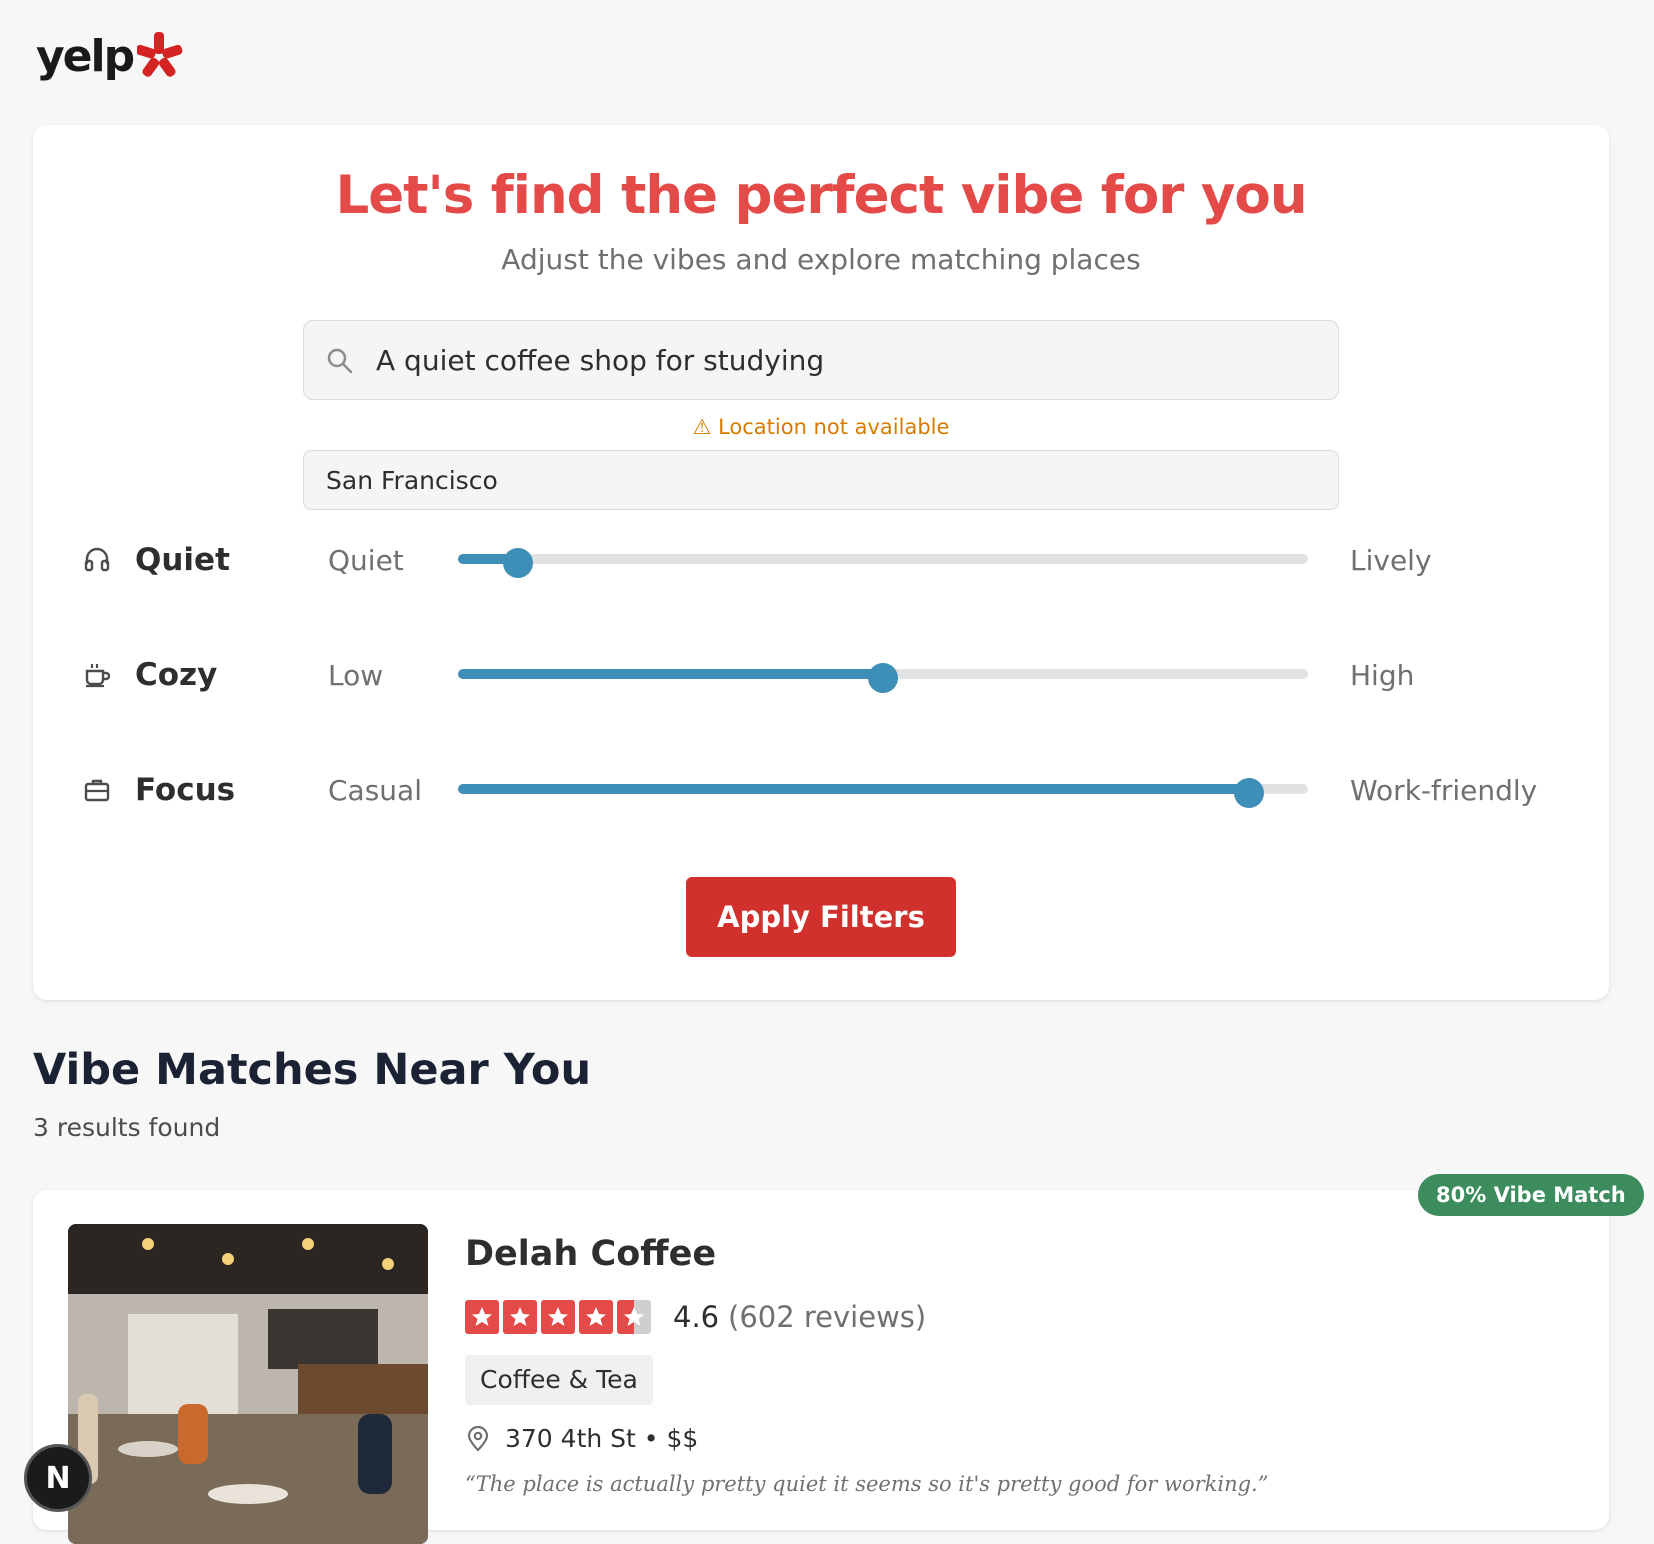  What do you see at coordinates (375, 790) in the screenshot?
I see `vibe-low-label: Casual` at bounding box center [375, 790].